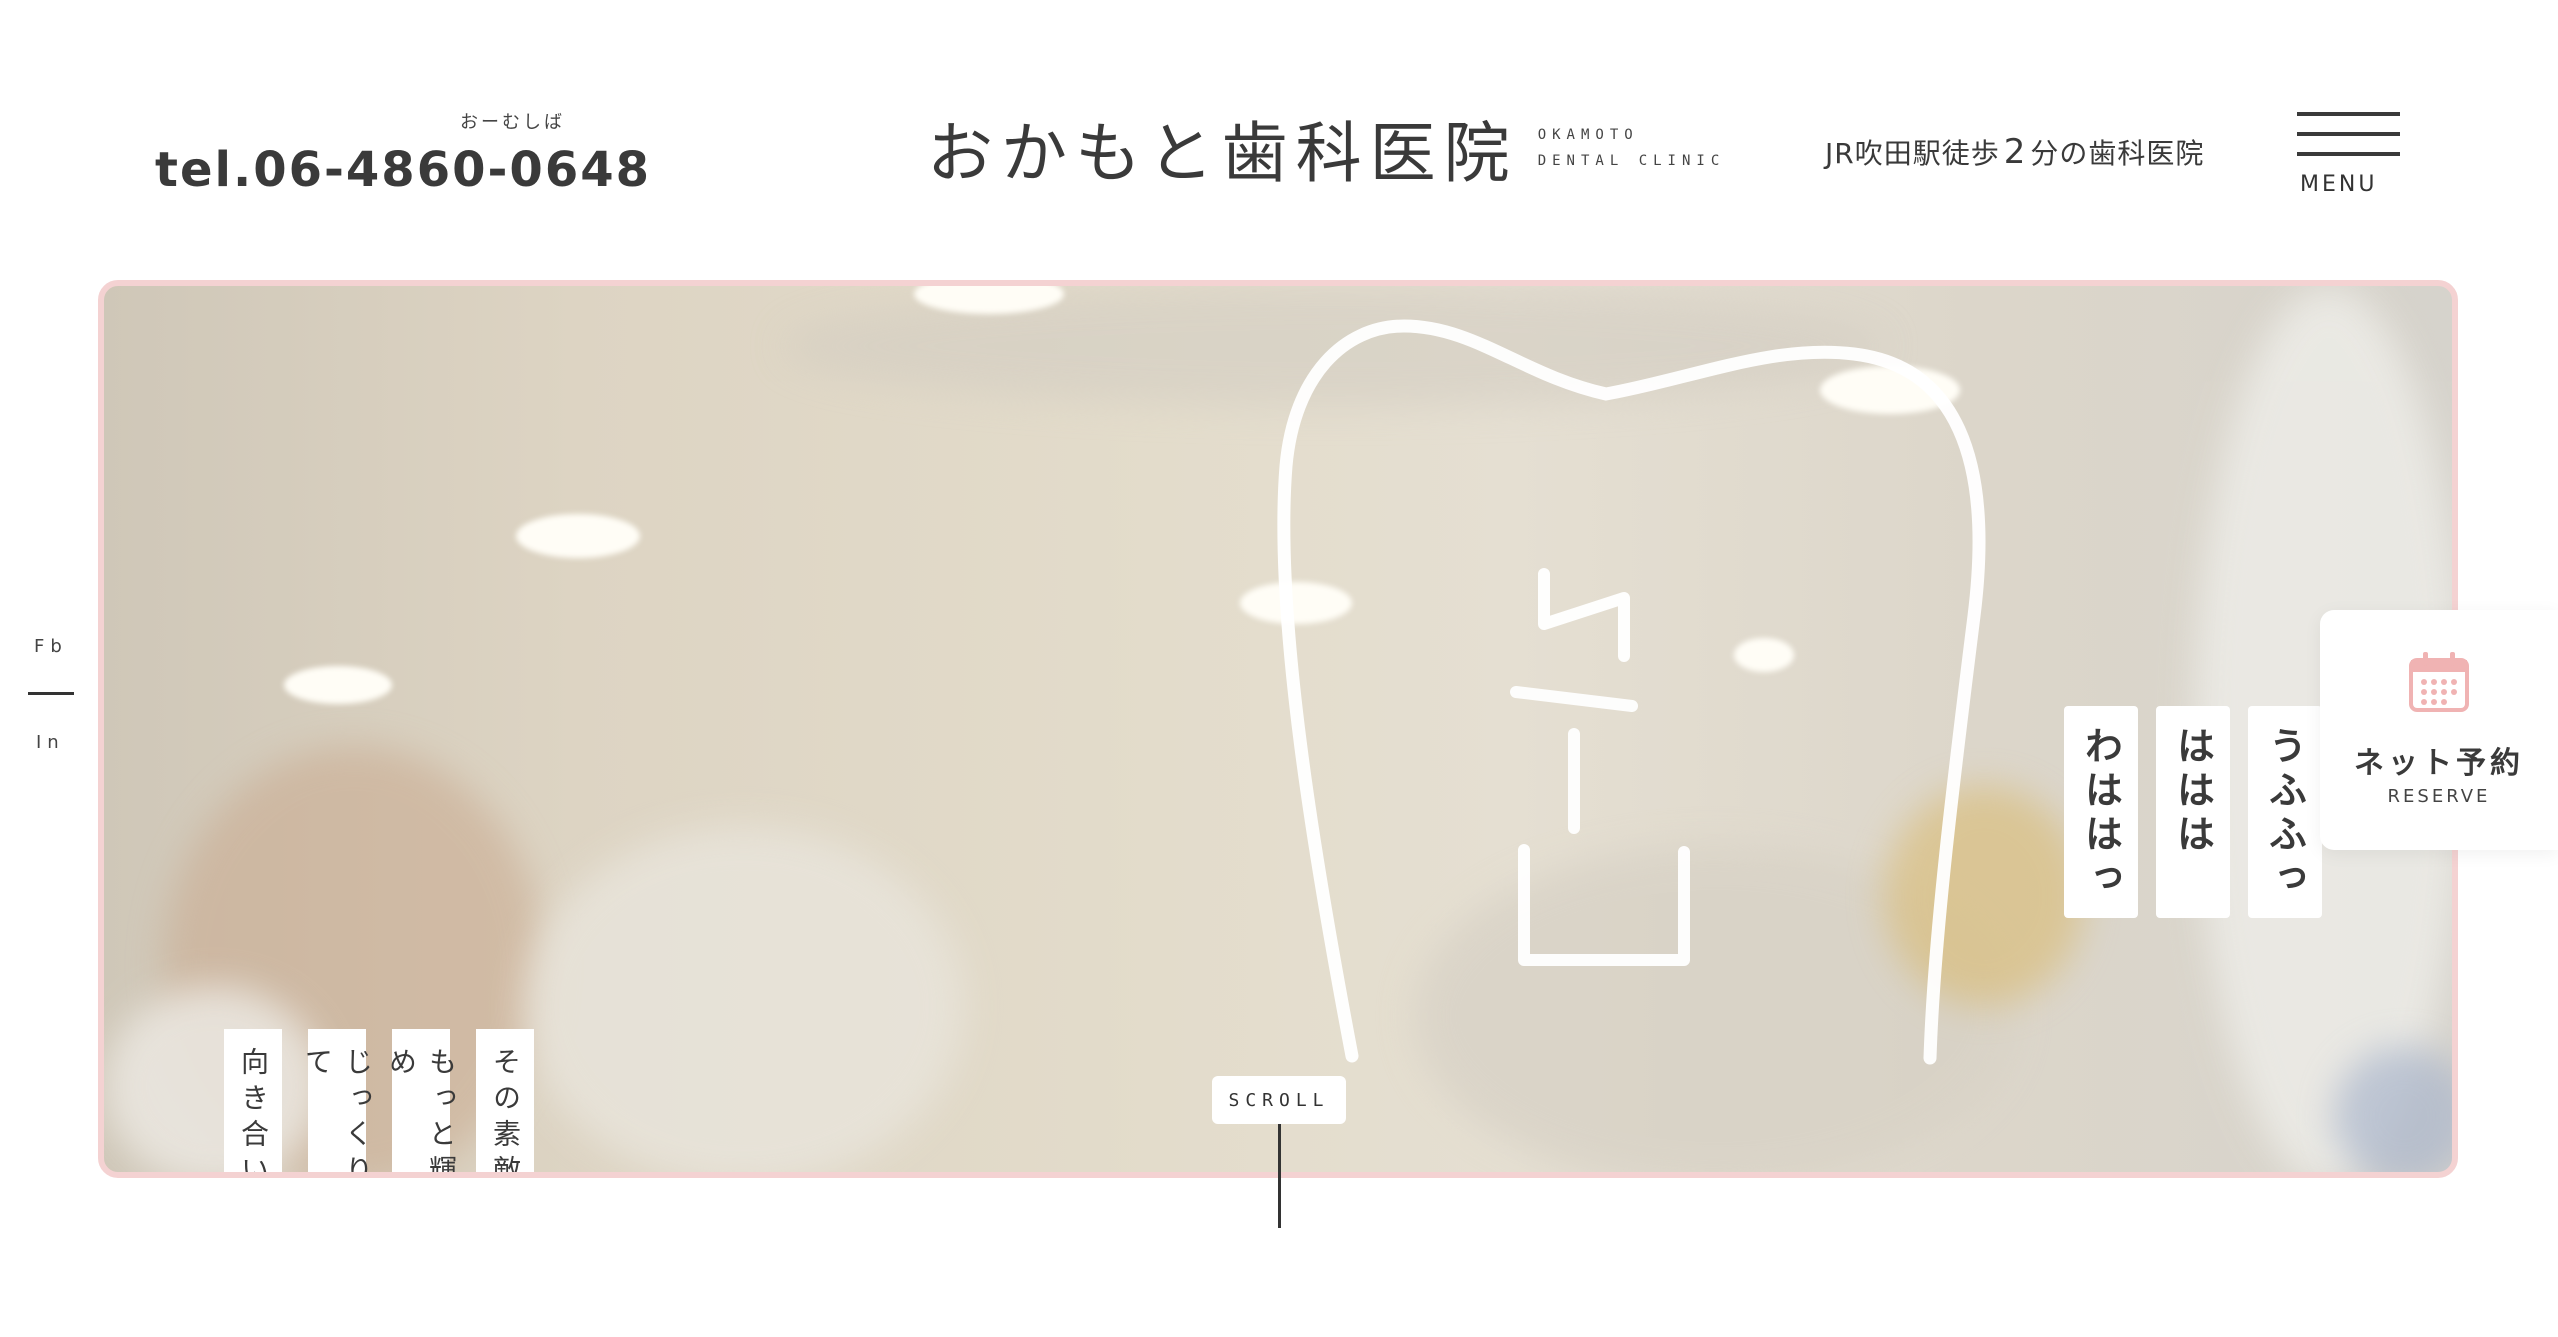  I want to click on laugh-text-3: わははっ, so click(2101, 812).